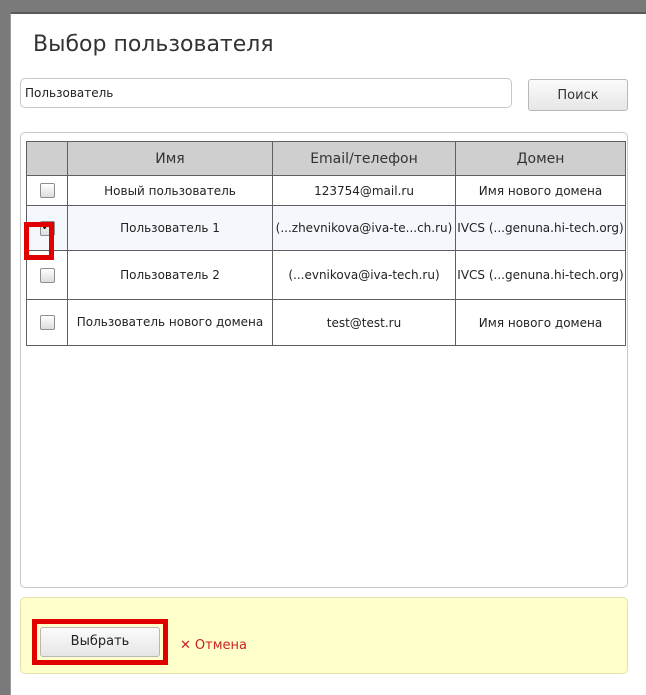 This screenshot has width=646, height=695. What do you see at coordinates (170, 275) in the screenshot?
I see `cell-name: Пользователь 2` at bounding box center [170, 275].